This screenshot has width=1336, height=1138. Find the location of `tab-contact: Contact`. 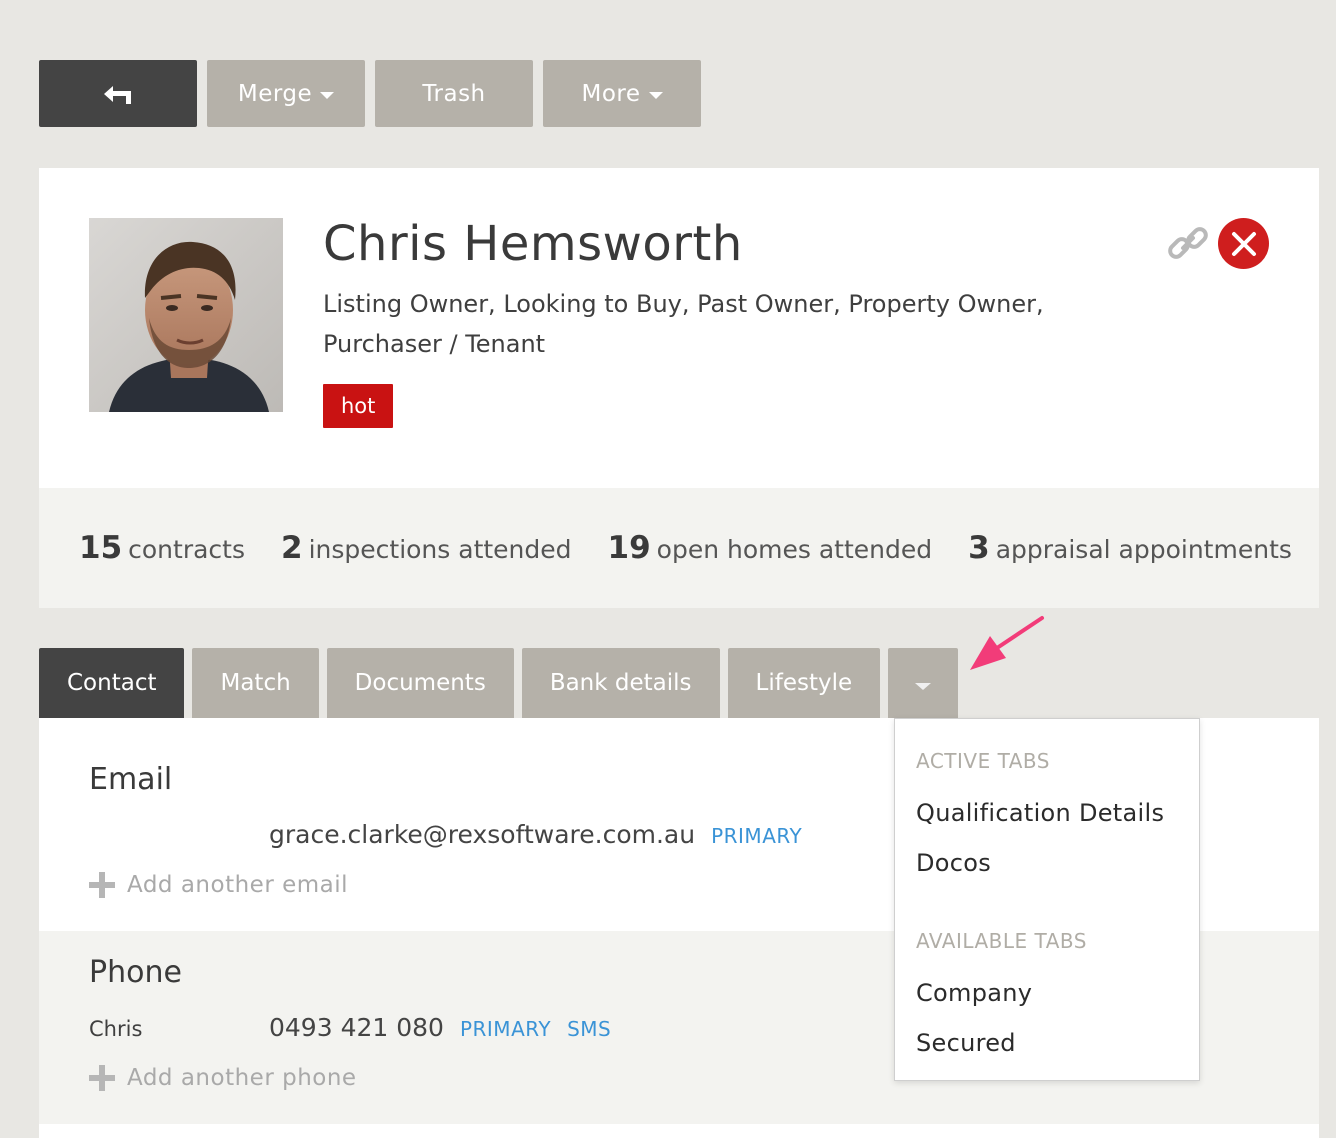

tab-contact: Contact is located at coordinates (112, 683).